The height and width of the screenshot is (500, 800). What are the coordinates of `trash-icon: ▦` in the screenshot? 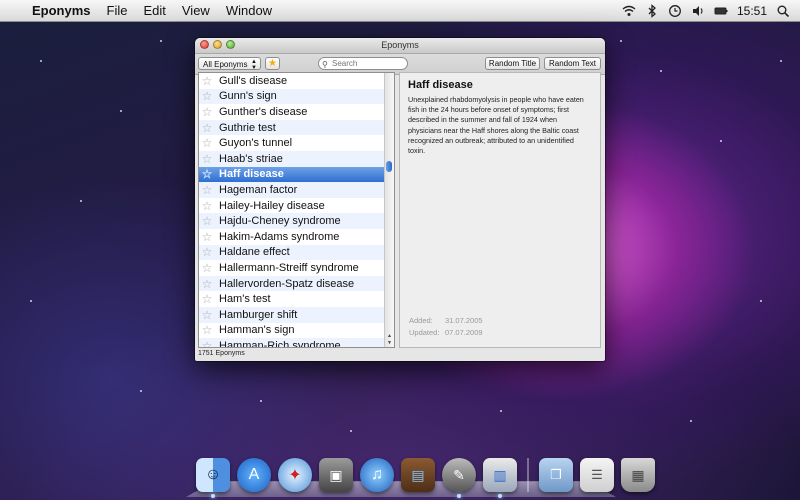 It's located at (638, 475).